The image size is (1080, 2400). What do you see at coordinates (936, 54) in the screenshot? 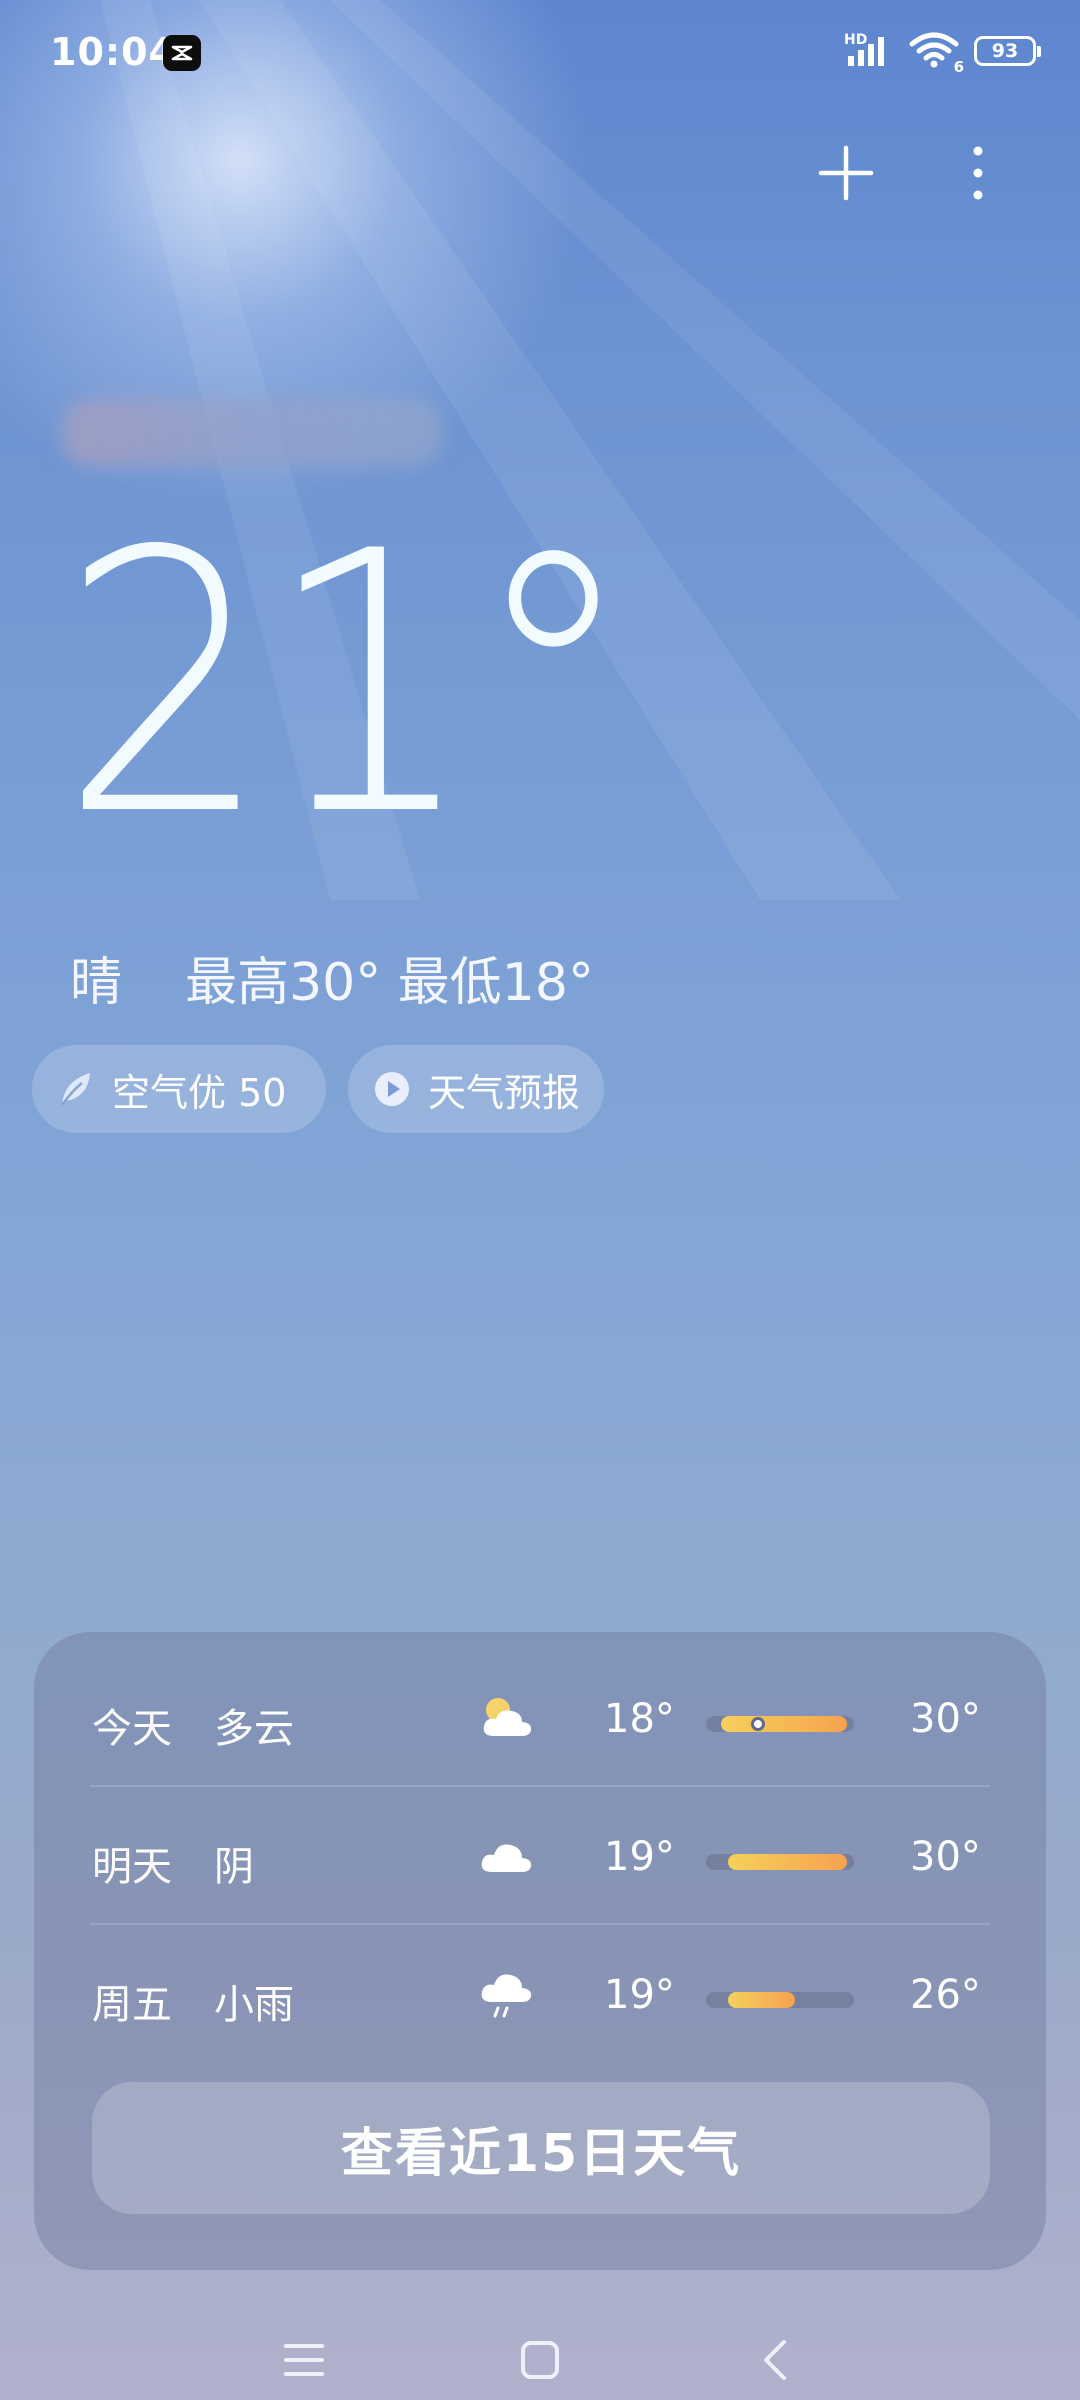
I see `wifi-icon: 6` at bounding box center [936, 54].